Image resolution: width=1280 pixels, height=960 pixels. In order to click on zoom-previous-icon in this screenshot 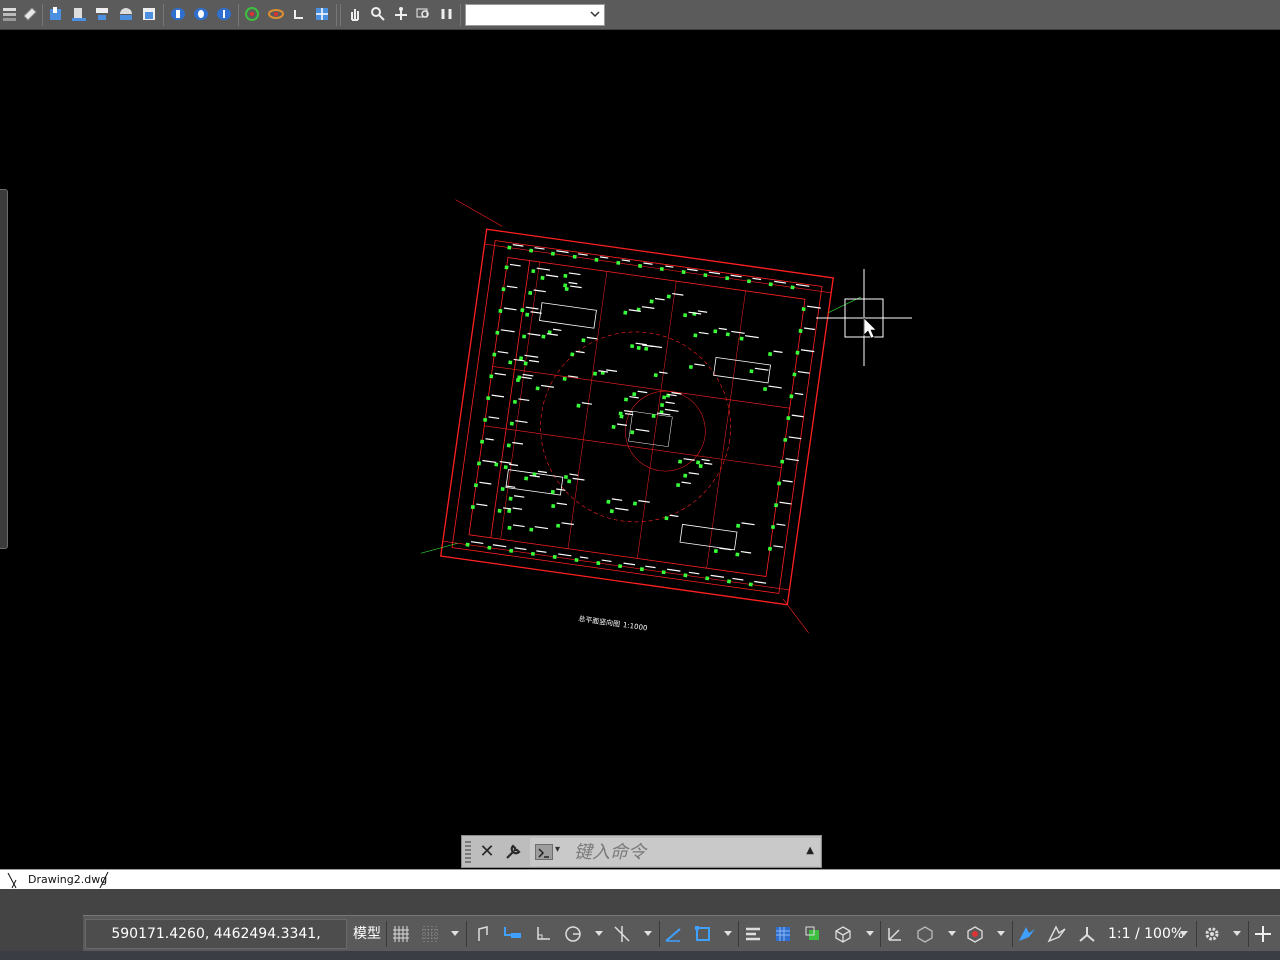, I will do `click(447, 14)`.